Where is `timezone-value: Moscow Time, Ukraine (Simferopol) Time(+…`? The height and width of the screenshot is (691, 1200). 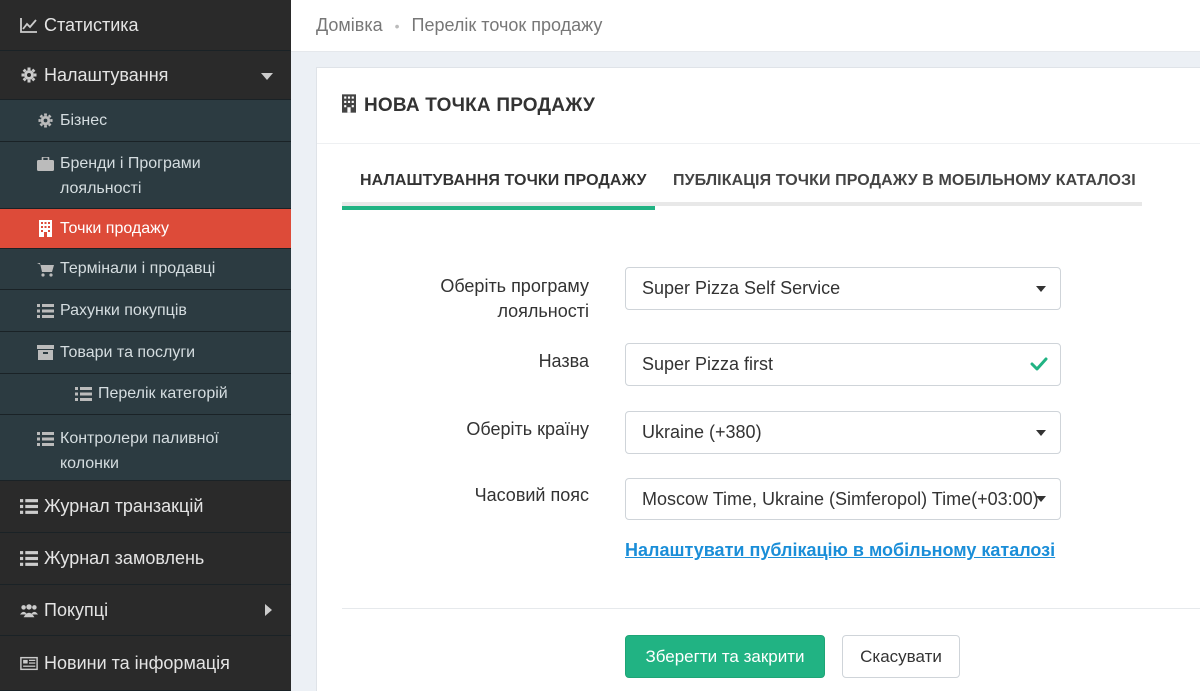
timezone-value: Moscow Time, Ukraine (Simferopol) Time(+… is located at coordinates (840, 498).